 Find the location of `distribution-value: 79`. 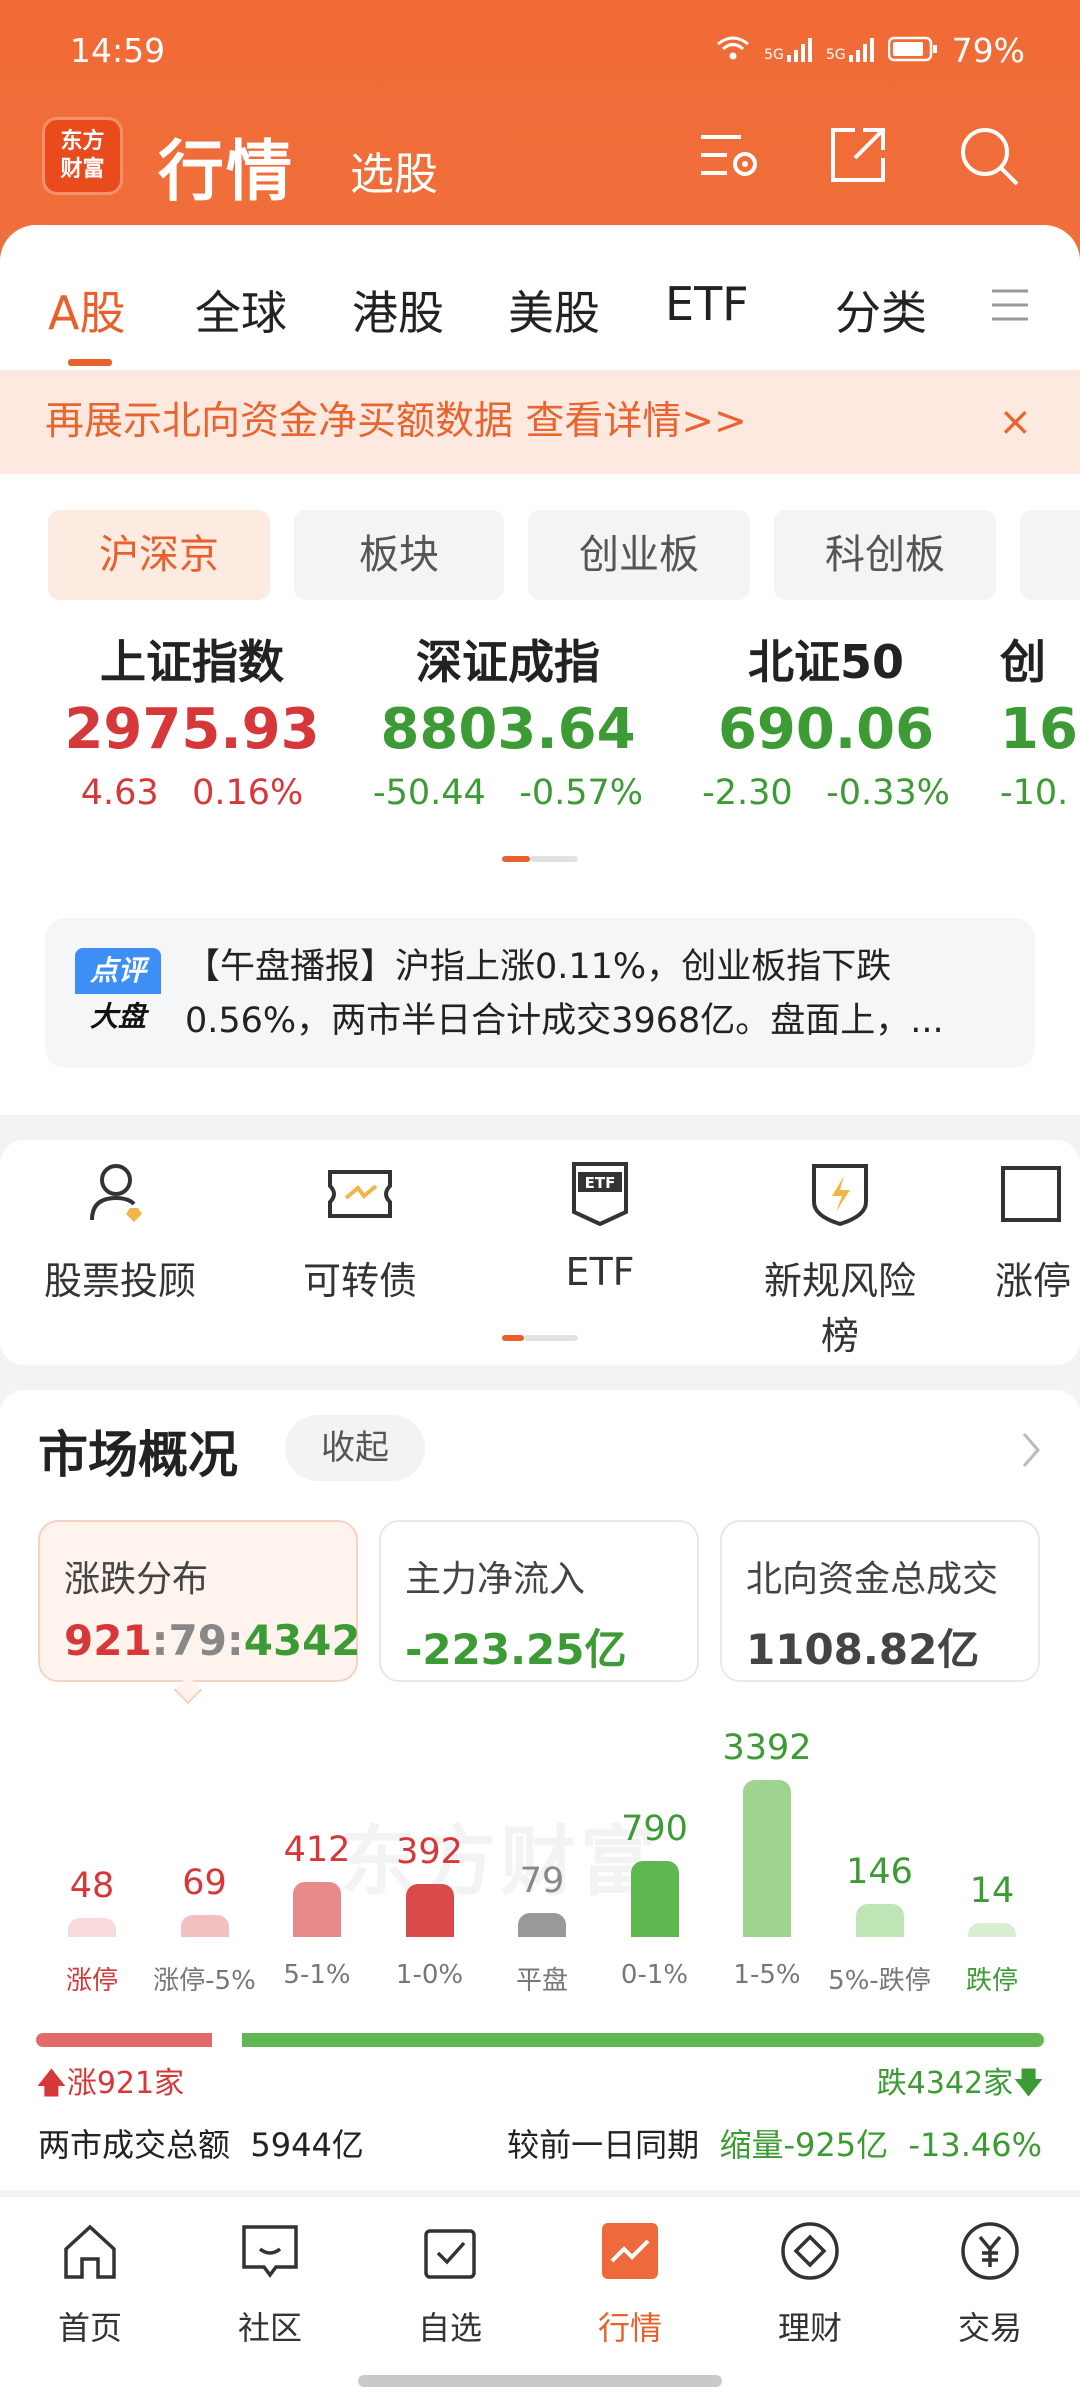

distribution-value: 79 is located at coordinates (542, 1881).